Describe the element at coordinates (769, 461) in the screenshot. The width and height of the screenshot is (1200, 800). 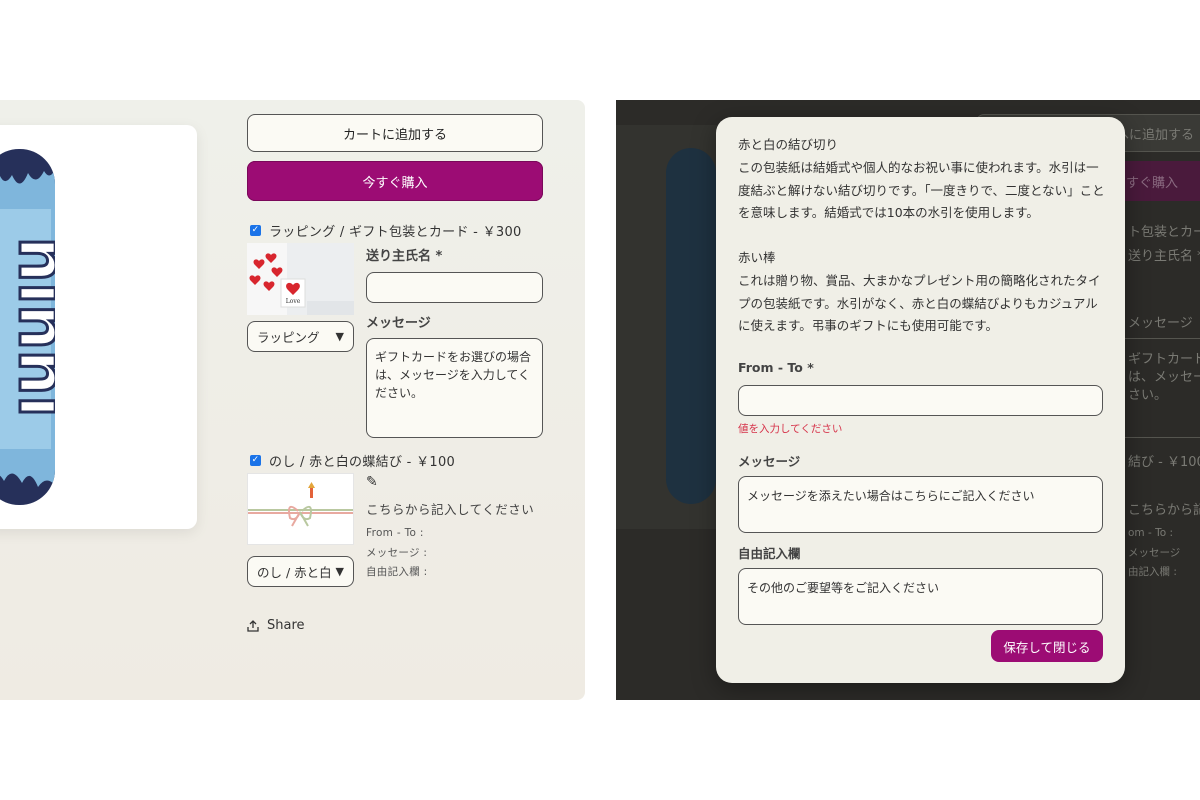
I see `modal-message-label: メッセージ` at that location.